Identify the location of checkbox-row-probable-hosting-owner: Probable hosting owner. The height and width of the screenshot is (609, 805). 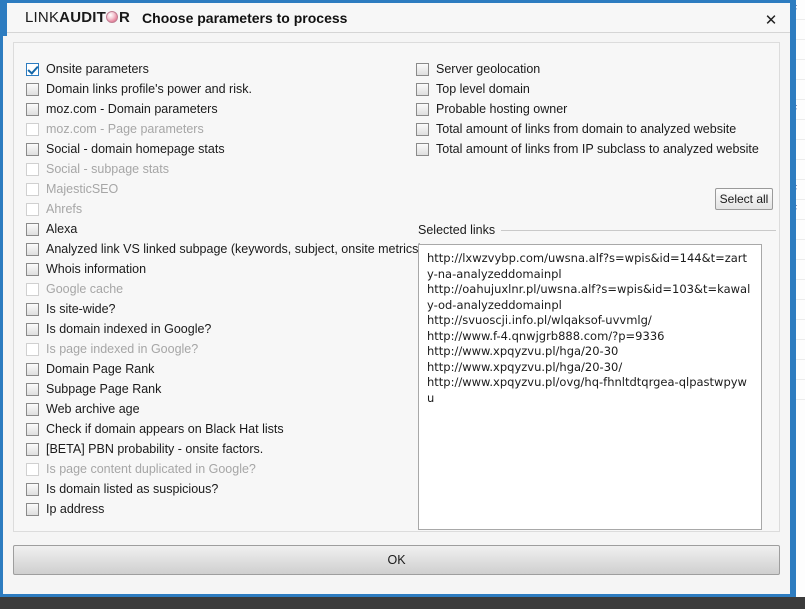
(581, 109).